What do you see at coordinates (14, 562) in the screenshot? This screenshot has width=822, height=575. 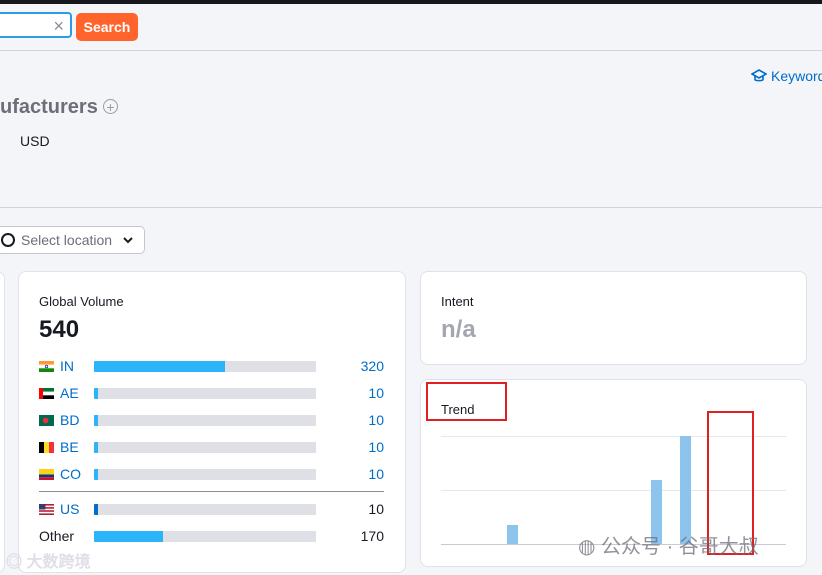 I see `watermark-logo-icon: ◎` at bounding box center [14, 562].